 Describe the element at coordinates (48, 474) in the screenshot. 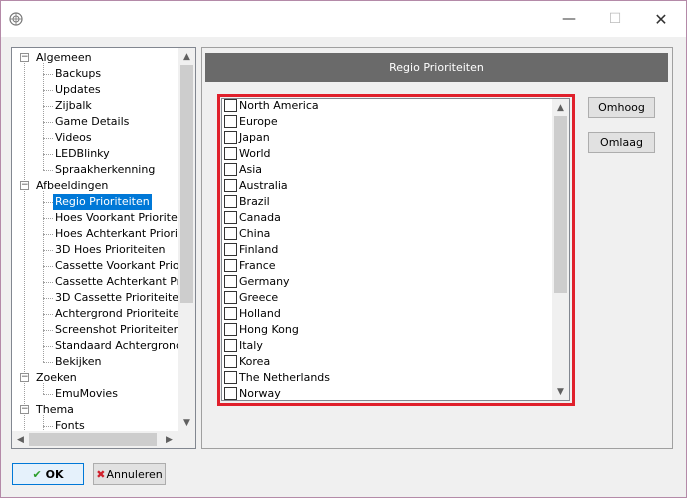

I see `ok-button: ✔ OK` at that location.